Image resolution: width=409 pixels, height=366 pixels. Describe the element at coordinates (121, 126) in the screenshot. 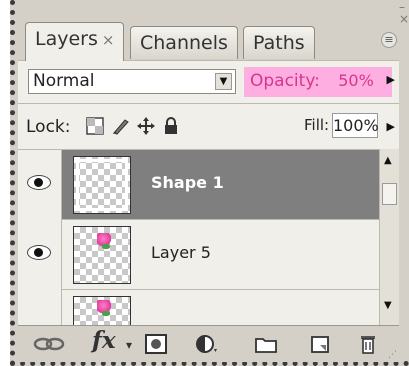

I see `lock-pixels-icon` at that location.